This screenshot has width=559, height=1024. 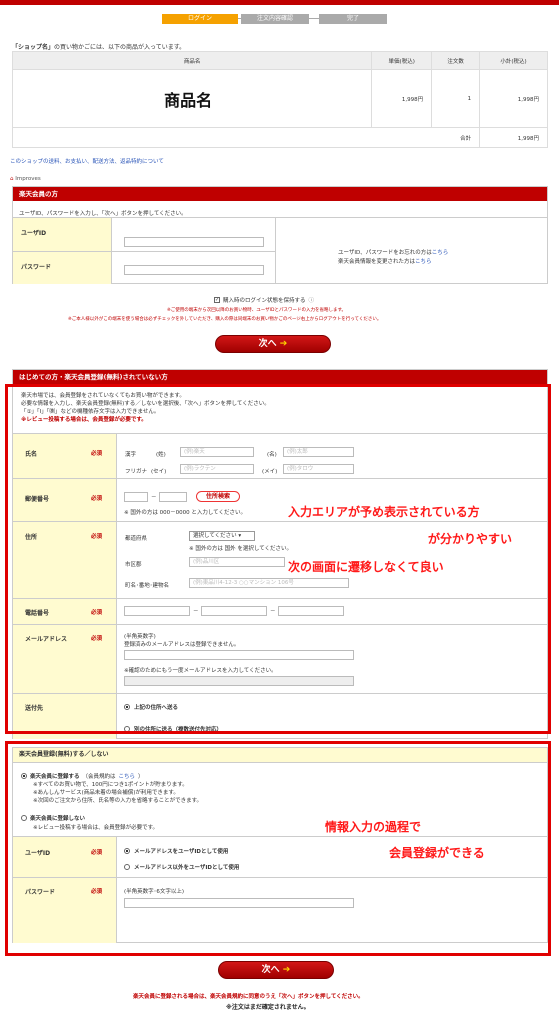 I want to click on col-subtotal: 小計(税込), so click(x=513, y=60).